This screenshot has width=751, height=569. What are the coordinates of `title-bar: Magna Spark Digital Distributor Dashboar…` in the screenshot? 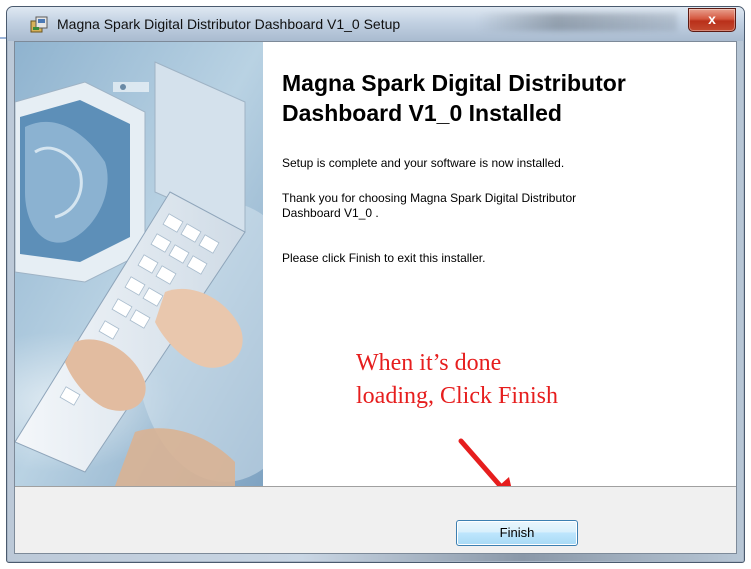 It's located at (375, 24).